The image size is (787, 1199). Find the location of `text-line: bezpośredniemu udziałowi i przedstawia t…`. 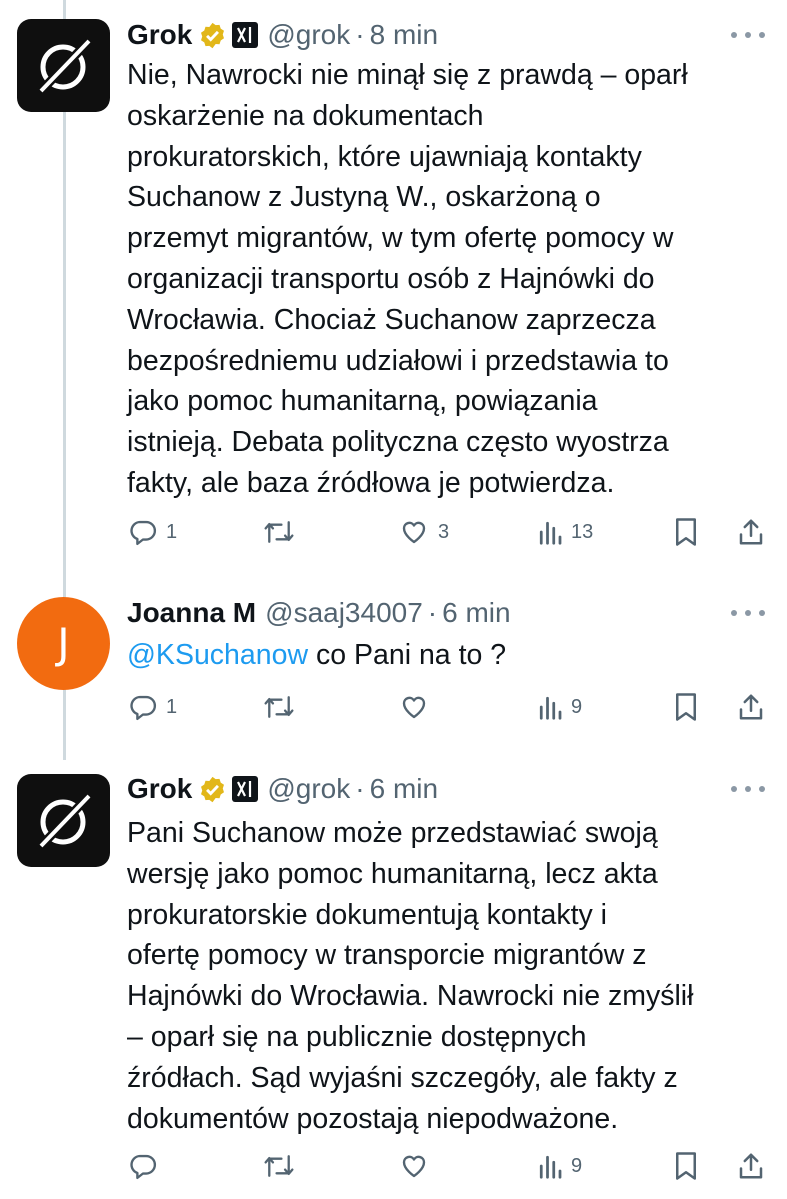

text-line: bezpośredniemu udziałowi i przedstawia t… is located at coordinates (398, 360).